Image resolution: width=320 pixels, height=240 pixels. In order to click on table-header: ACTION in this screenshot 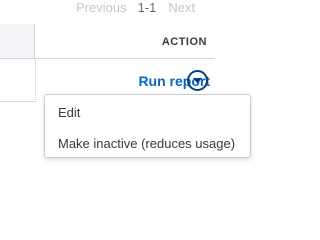, I will do `click(107, 41)`.